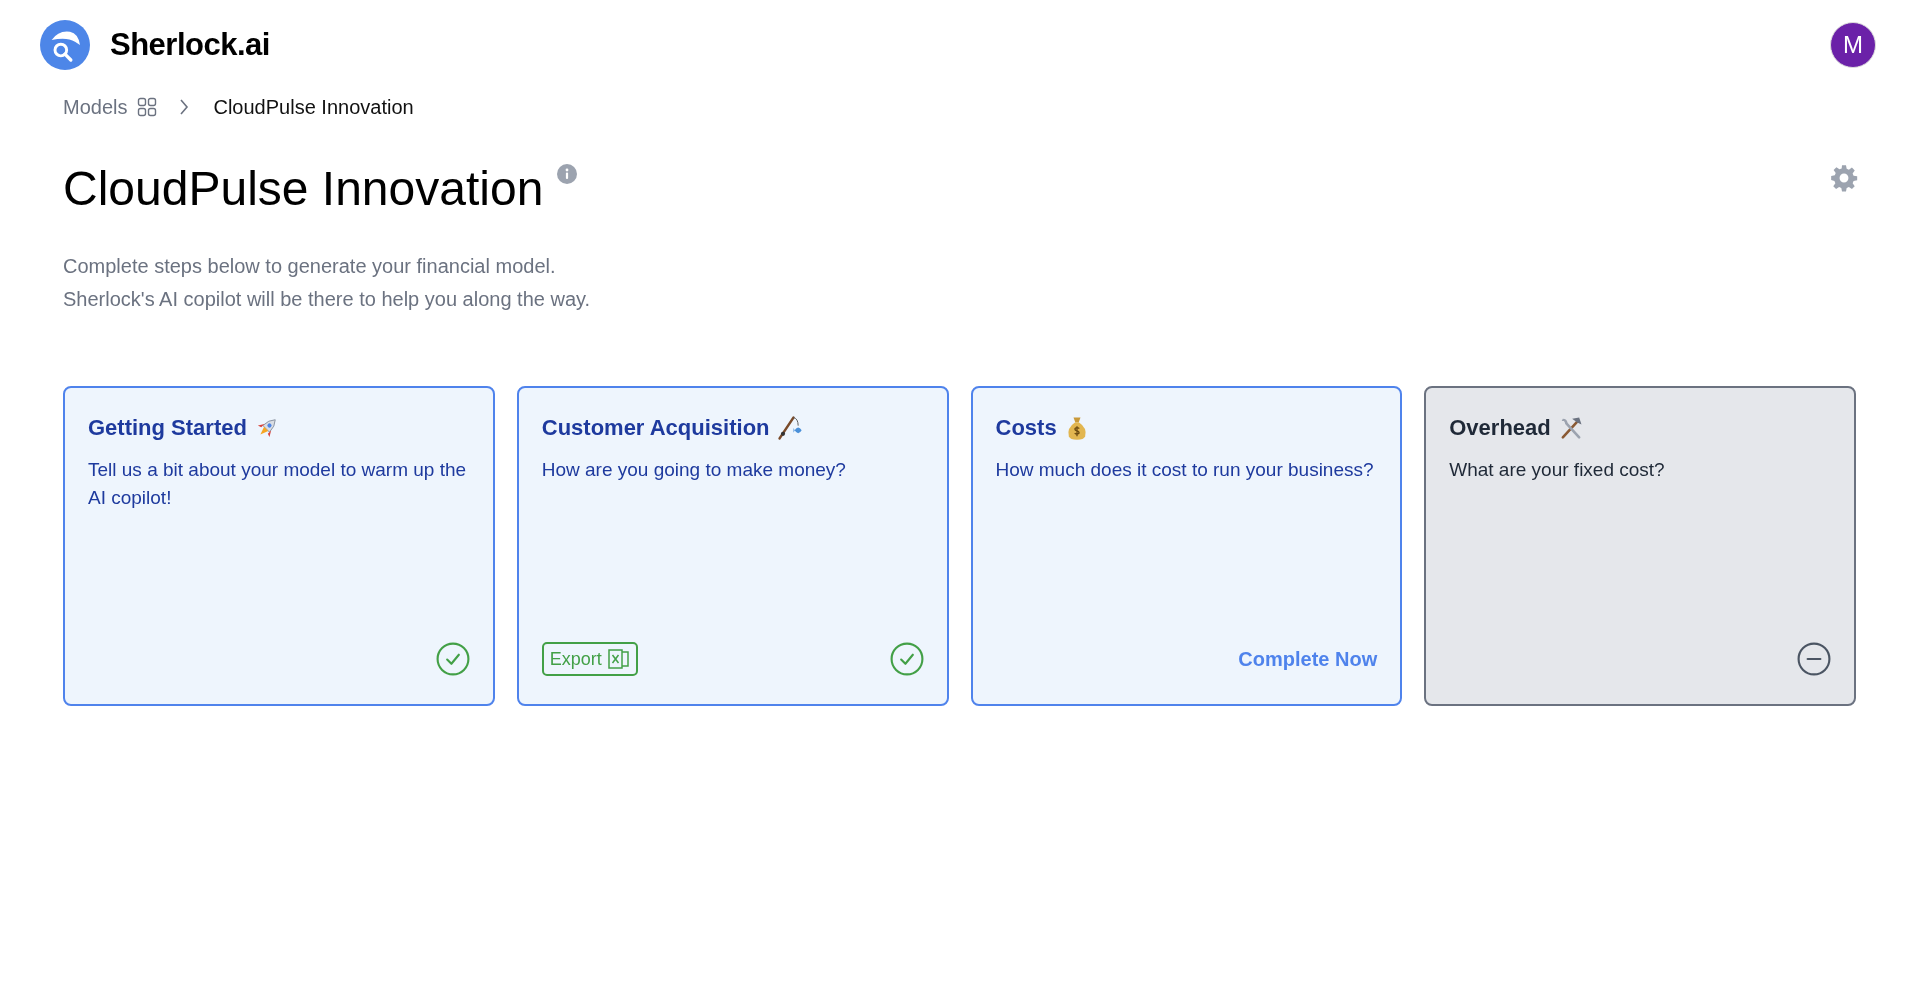 This screenshot has width=1920, height=981. What do you see at coordinates (618, 659) in the screenshot?
I see `spreadsheet-icon` at bounding box center [618, 659].